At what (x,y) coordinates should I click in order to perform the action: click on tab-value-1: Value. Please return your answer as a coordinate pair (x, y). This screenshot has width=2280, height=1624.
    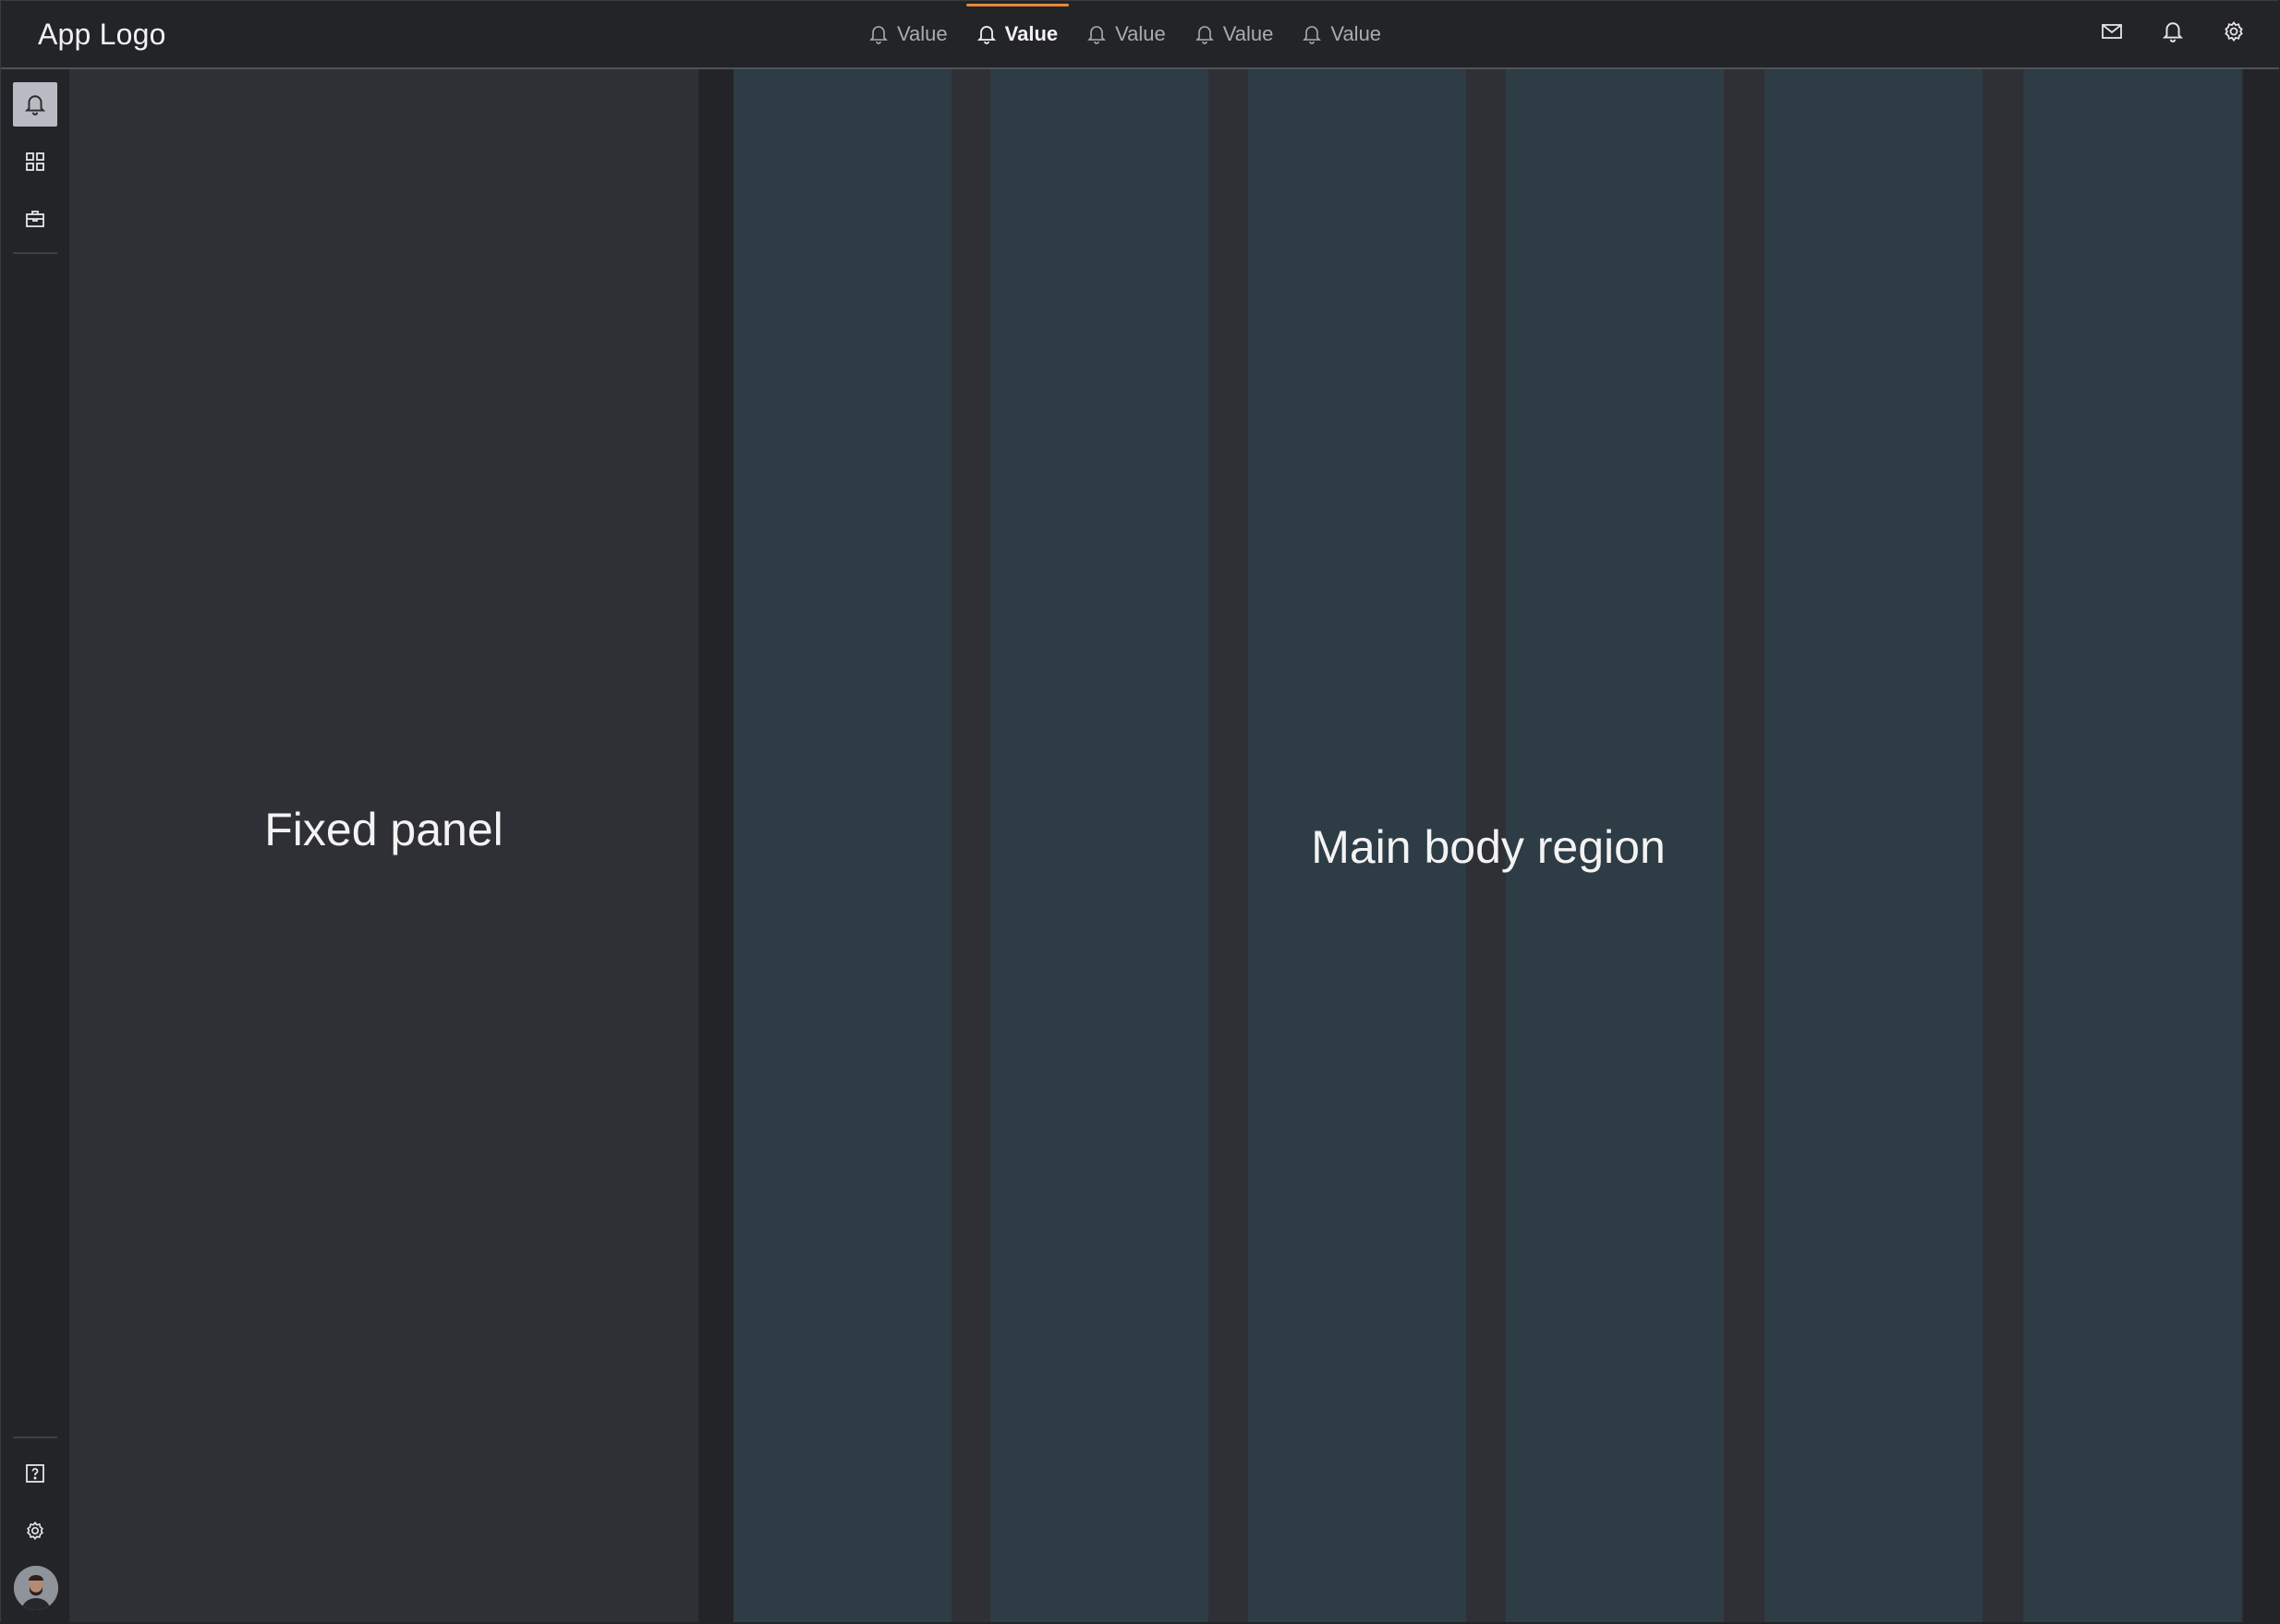
    Looking at the image, I should click on (909, 34).